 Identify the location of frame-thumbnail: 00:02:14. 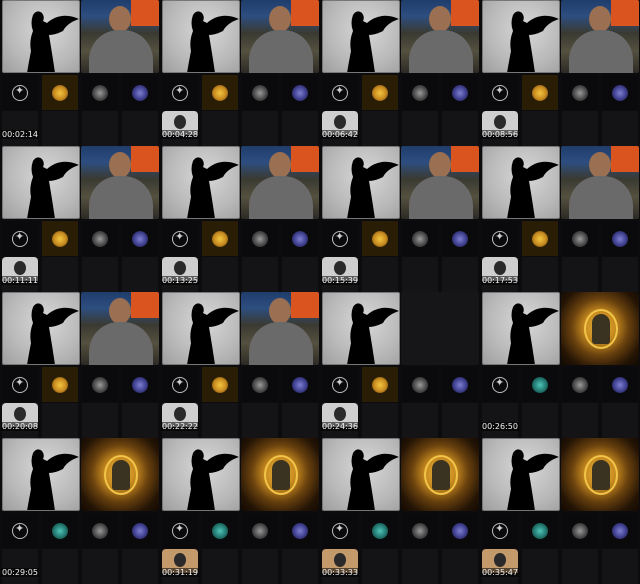
(80, 73).